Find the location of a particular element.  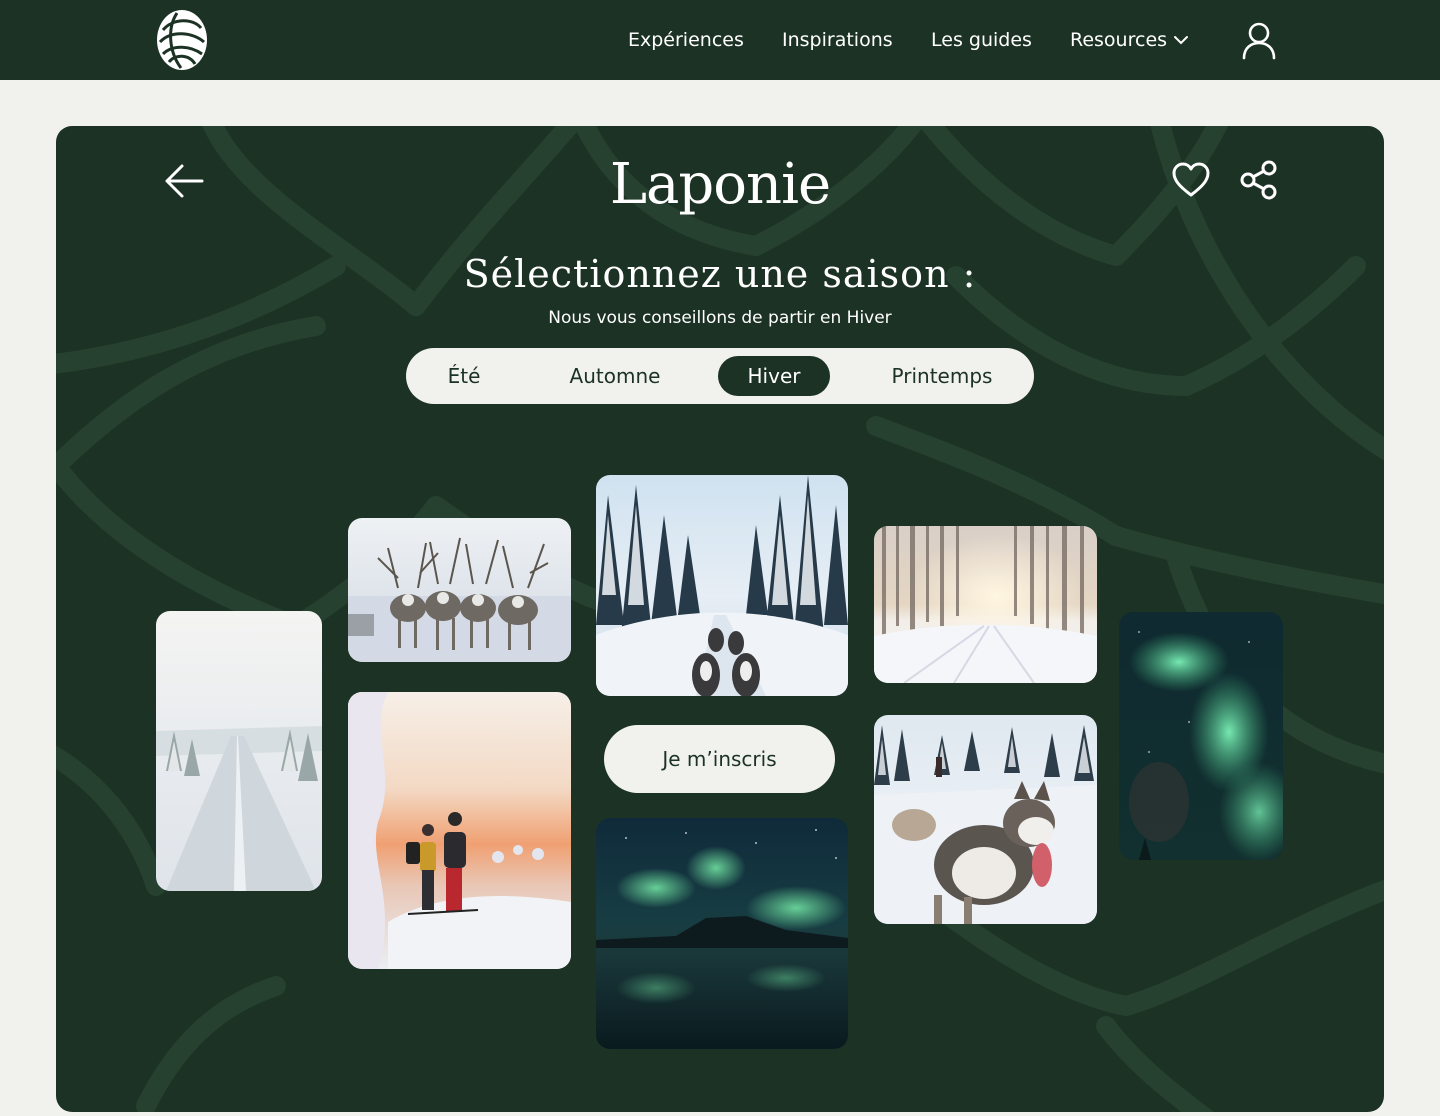

tab-label: Automne is located at coordinates (615, 376).